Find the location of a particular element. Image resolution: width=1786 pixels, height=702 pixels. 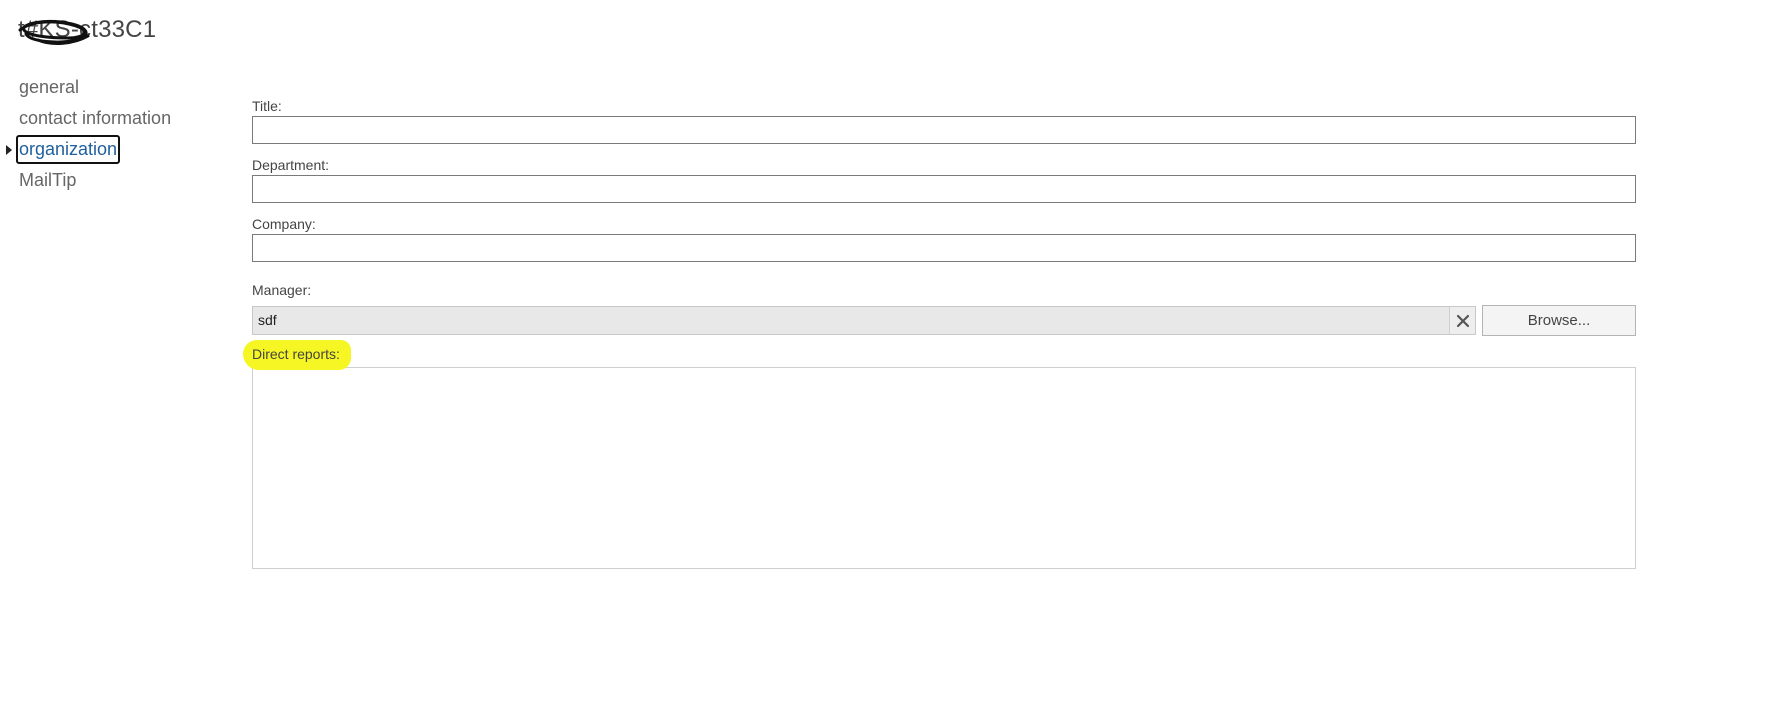

title-field-group: Title: is located at coordinates (944, 120).